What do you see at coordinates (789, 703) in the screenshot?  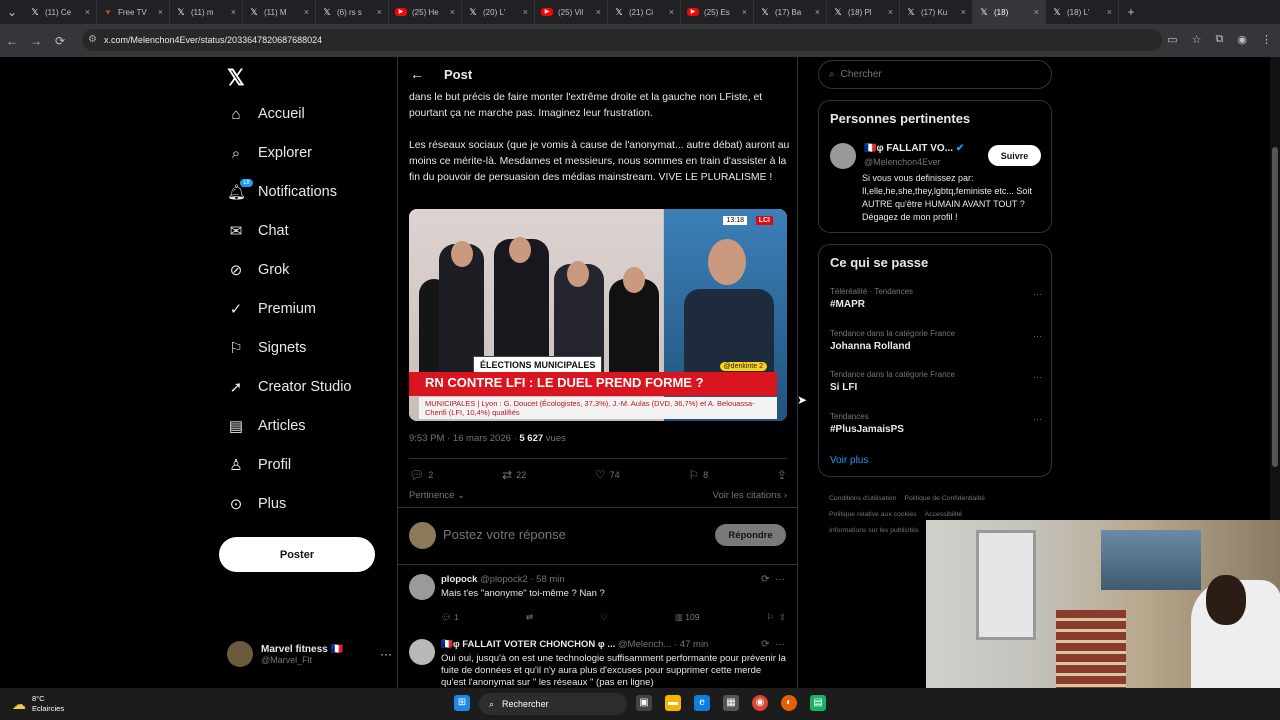 I see `firefox-icon: ◐` at bounding box center [789, 703].